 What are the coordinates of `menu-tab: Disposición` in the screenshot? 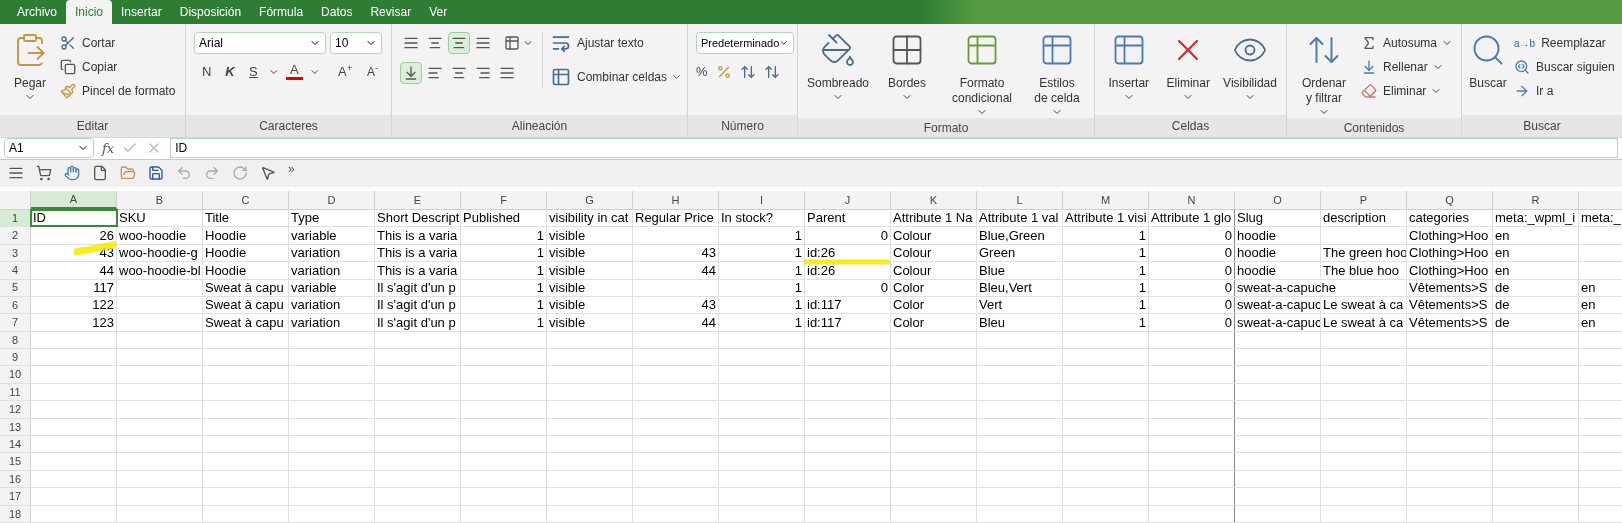 It's located at (210, 12).